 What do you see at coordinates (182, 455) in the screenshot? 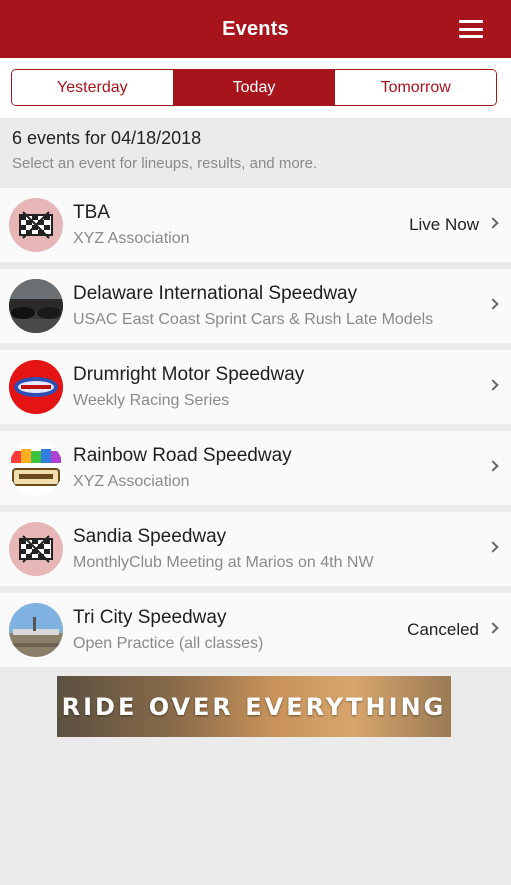
I see `event-name: Rainbow Road Speedway` at bounding box center [182, 455].